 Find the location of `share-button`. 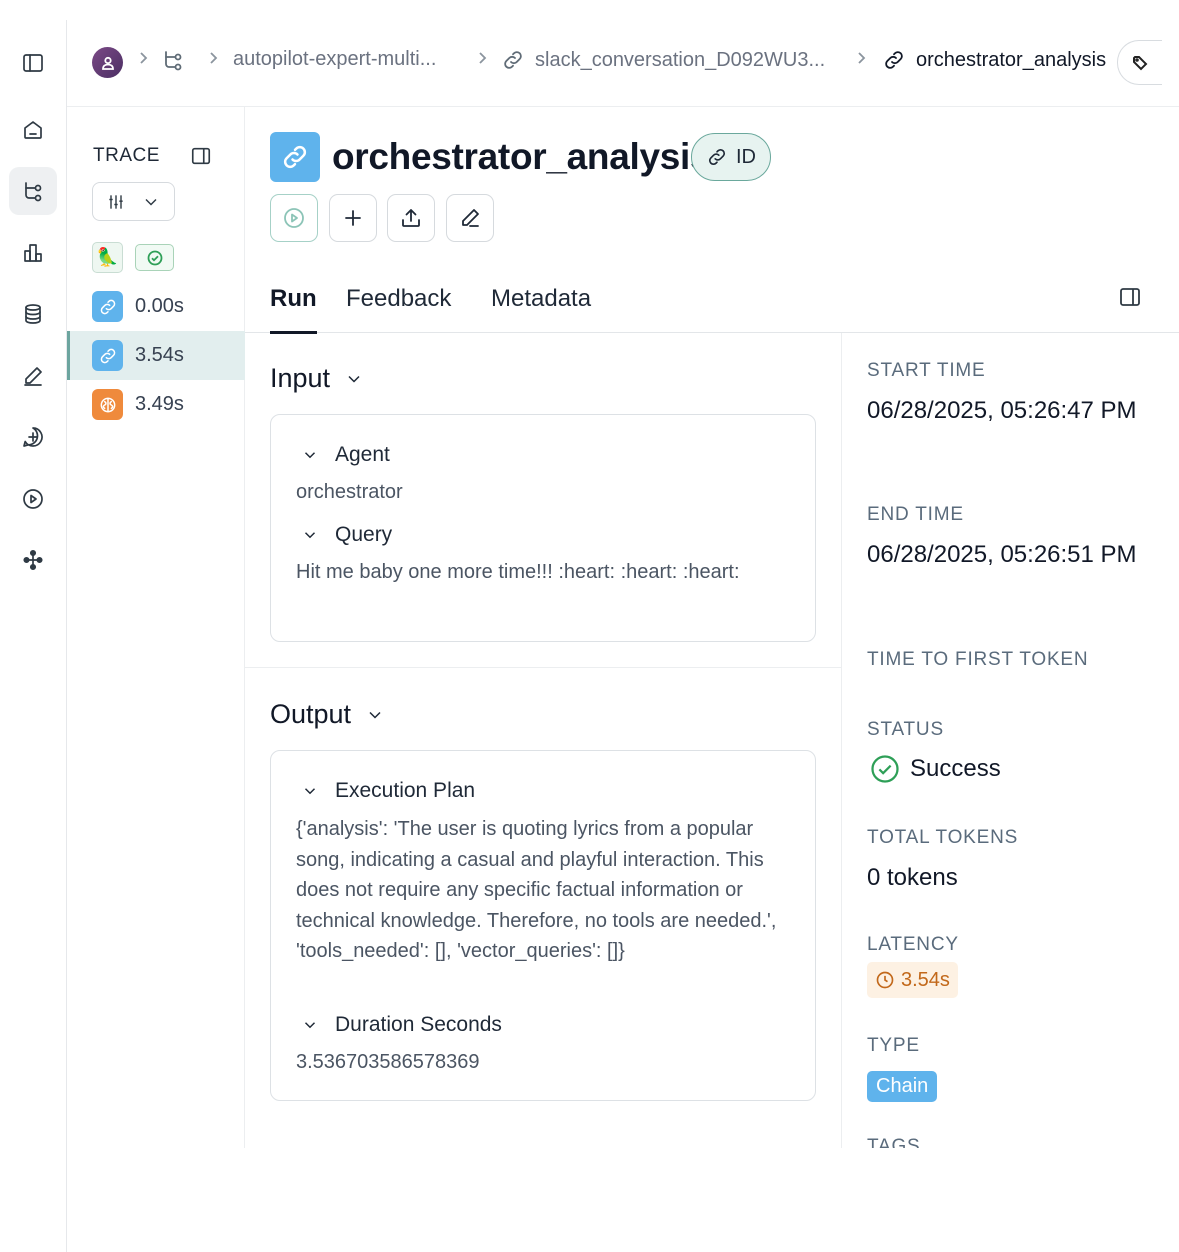

share-button is located at coordinates (411, 218).